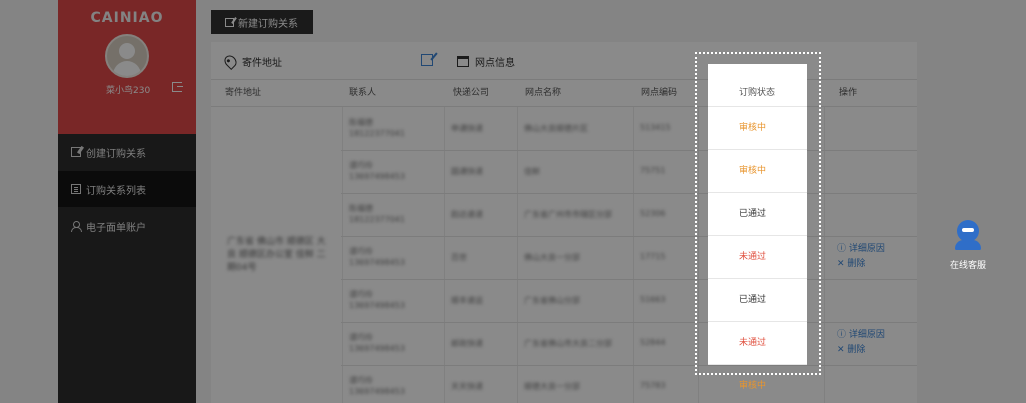 The width and height of the screenshot is (1026, 403). I want to click on highlight-frame, so click(758, 213).